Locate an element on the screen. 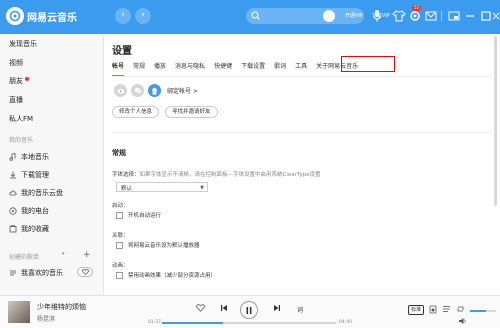  settings-gear-icon is located at coordinates (415, 16).